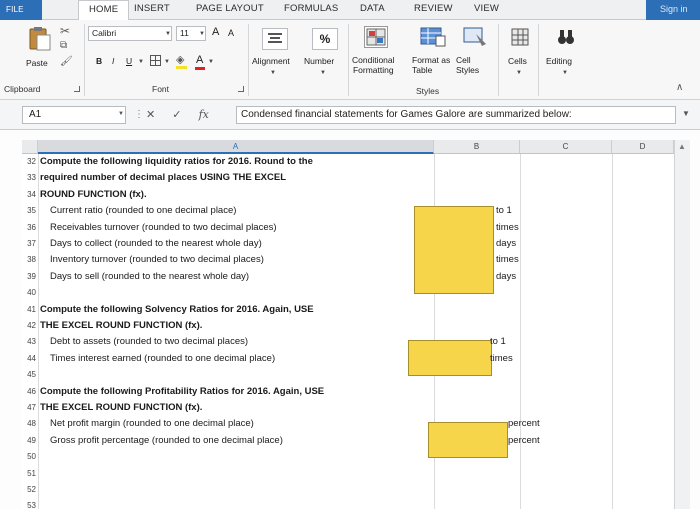 Image resolution: width=700 pixels, height=509 pixels. What do you see at coordinates (29, 374) in the screenshot?
I see `row-number: 45` at bounding box center [29, 374].